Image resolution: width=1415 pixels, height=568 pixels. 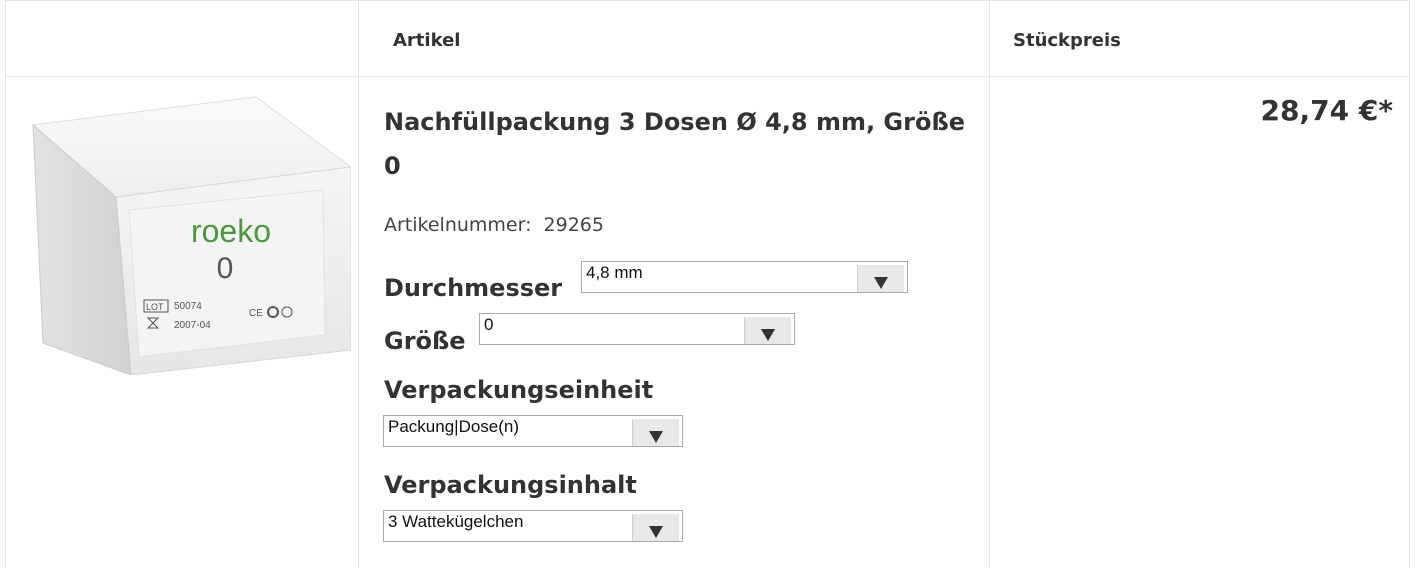 What do you see at coordinates (637, 329) in the screenshot?
I see `size-select: 0` at bounding box center [637, 329].